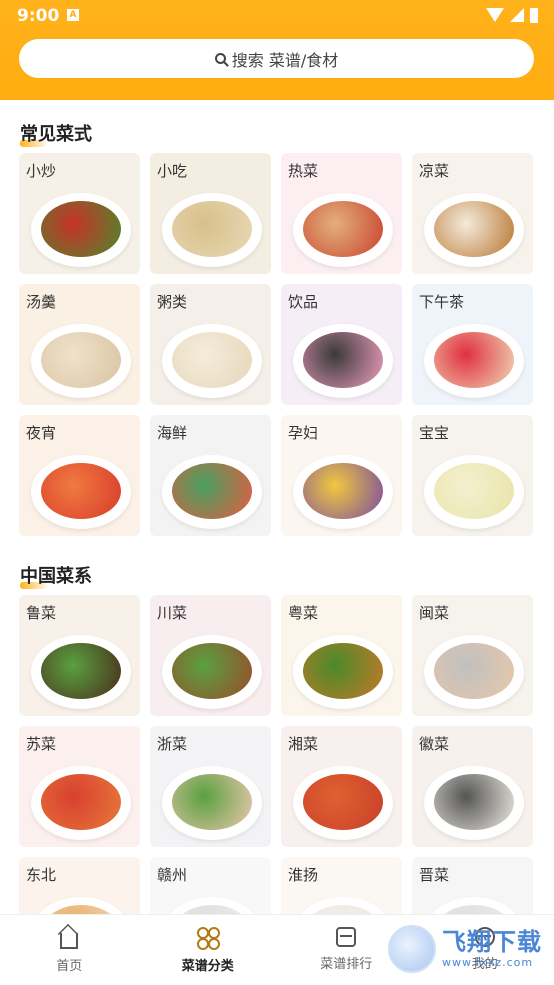 Image resolution: width=554 pixels, height=985 pixels. I want to click on section-title-text: 常见菜式, so click(56, 134).